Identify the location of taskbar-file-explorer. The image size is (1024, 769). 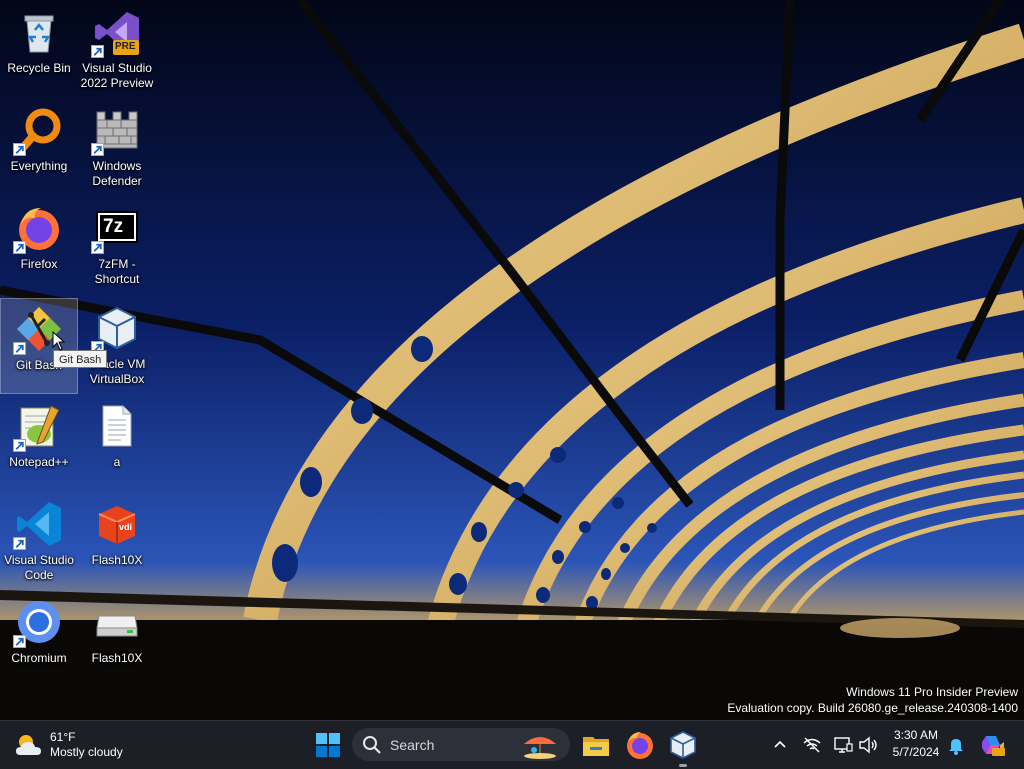
(596, 745).